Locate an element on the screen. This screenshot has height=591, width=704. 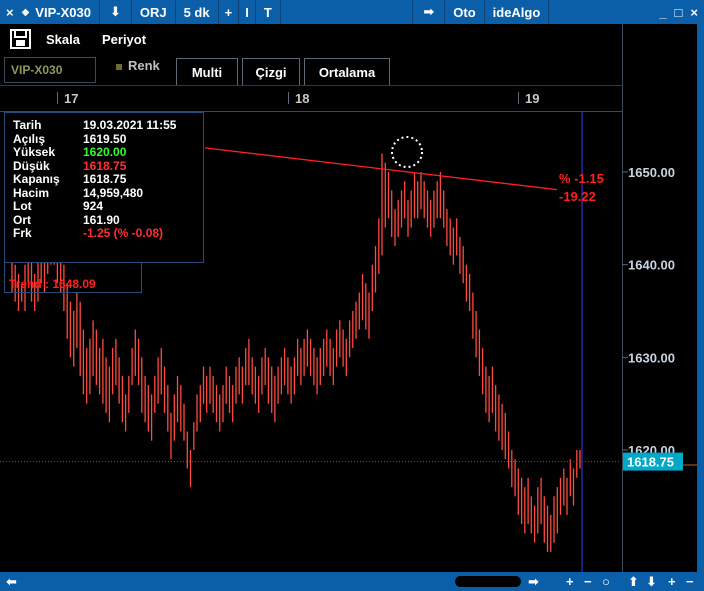
info-value: 924 is located at coordinates (93, 206).